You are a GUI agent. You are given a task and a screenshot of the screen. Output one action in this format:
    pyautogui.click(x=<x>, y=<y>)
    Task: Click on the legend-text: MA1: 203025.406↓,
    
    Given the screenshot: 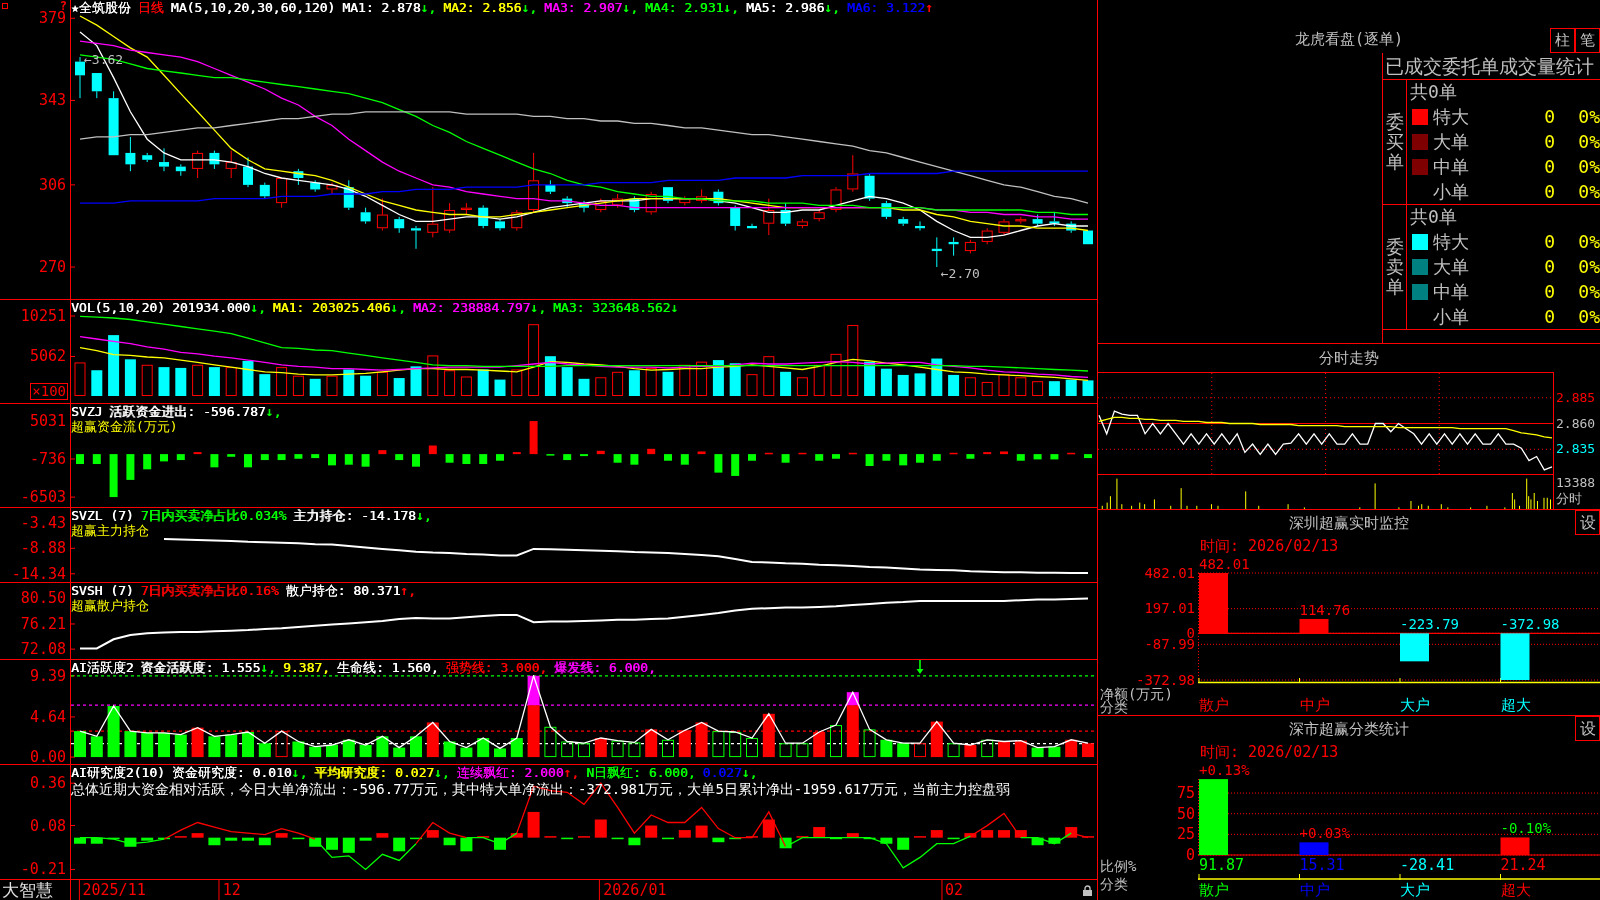 What is the action you would take?
    pyautogui.click(x=339, y=307)
    